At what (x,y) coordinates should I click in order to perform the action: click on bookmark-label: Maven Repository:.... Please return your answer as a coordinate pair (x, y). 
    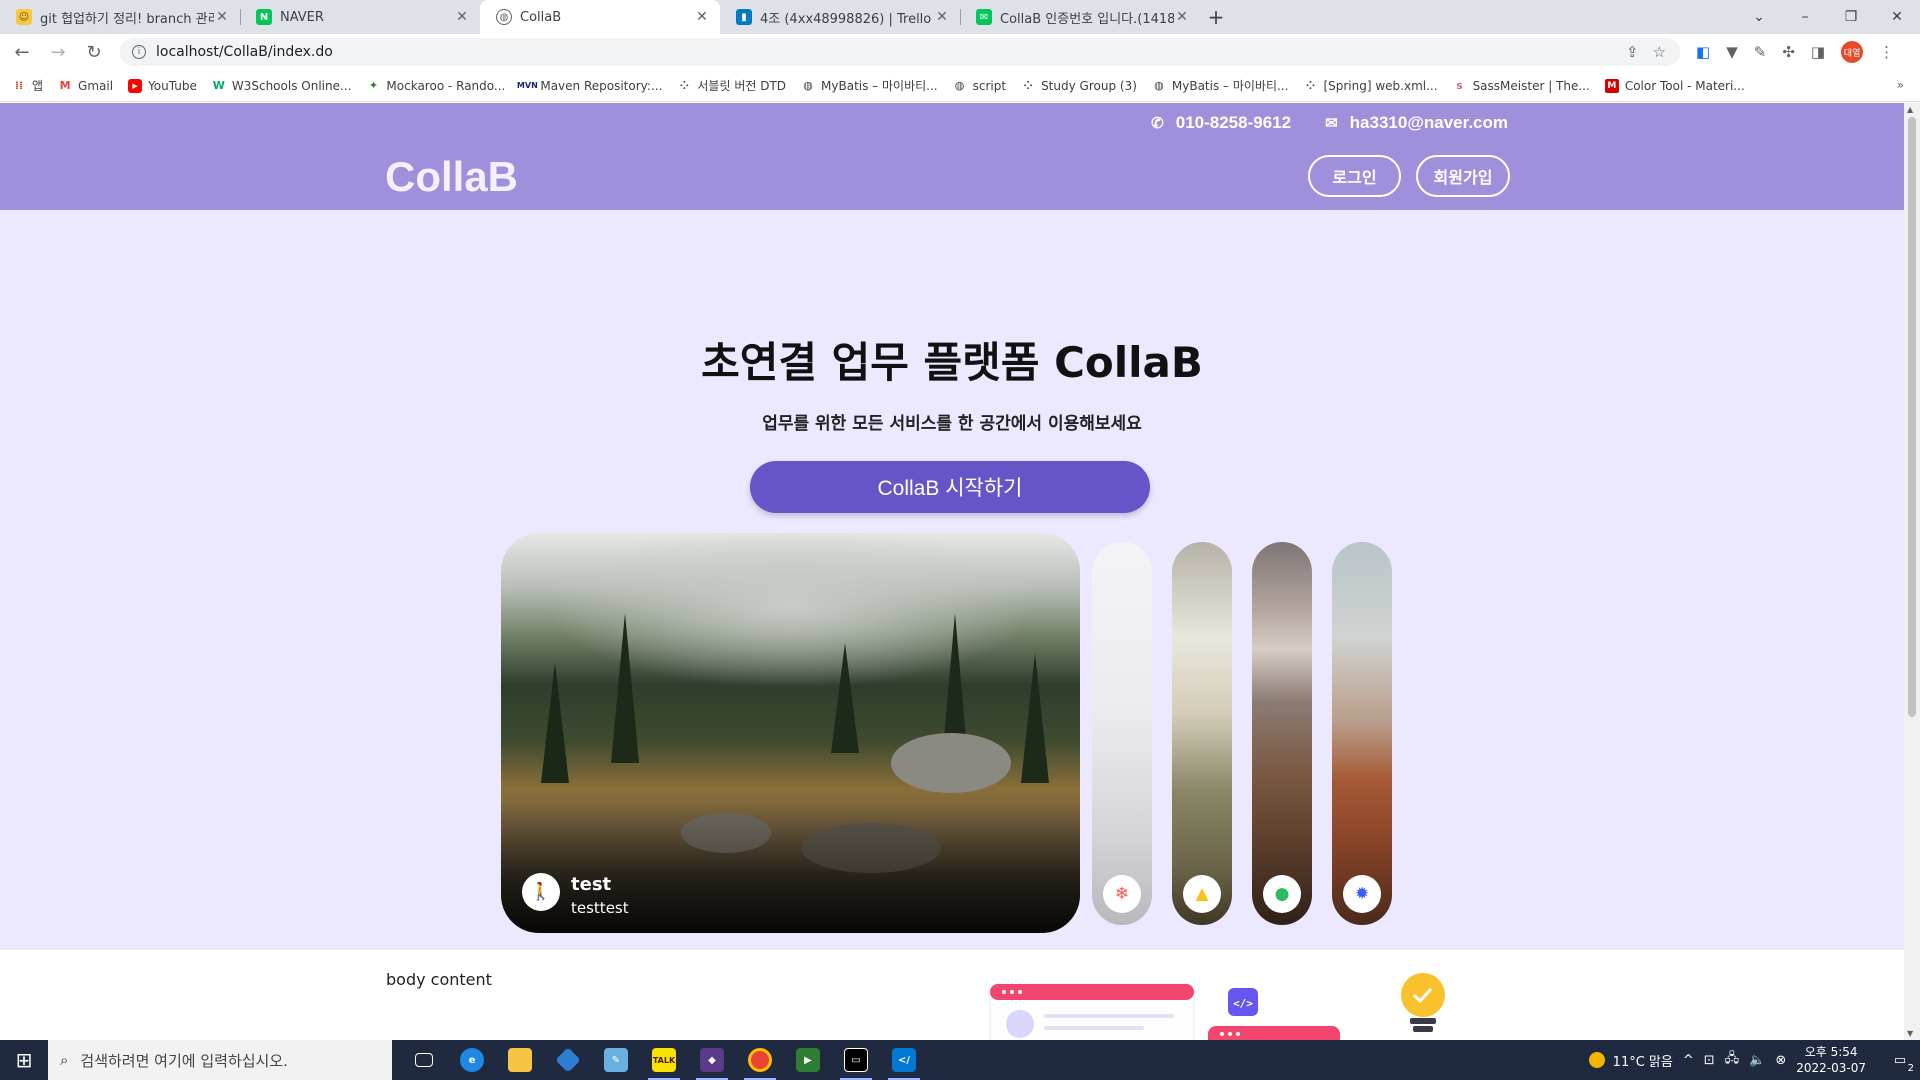
    Looking at the image, I should click on (601, 85).